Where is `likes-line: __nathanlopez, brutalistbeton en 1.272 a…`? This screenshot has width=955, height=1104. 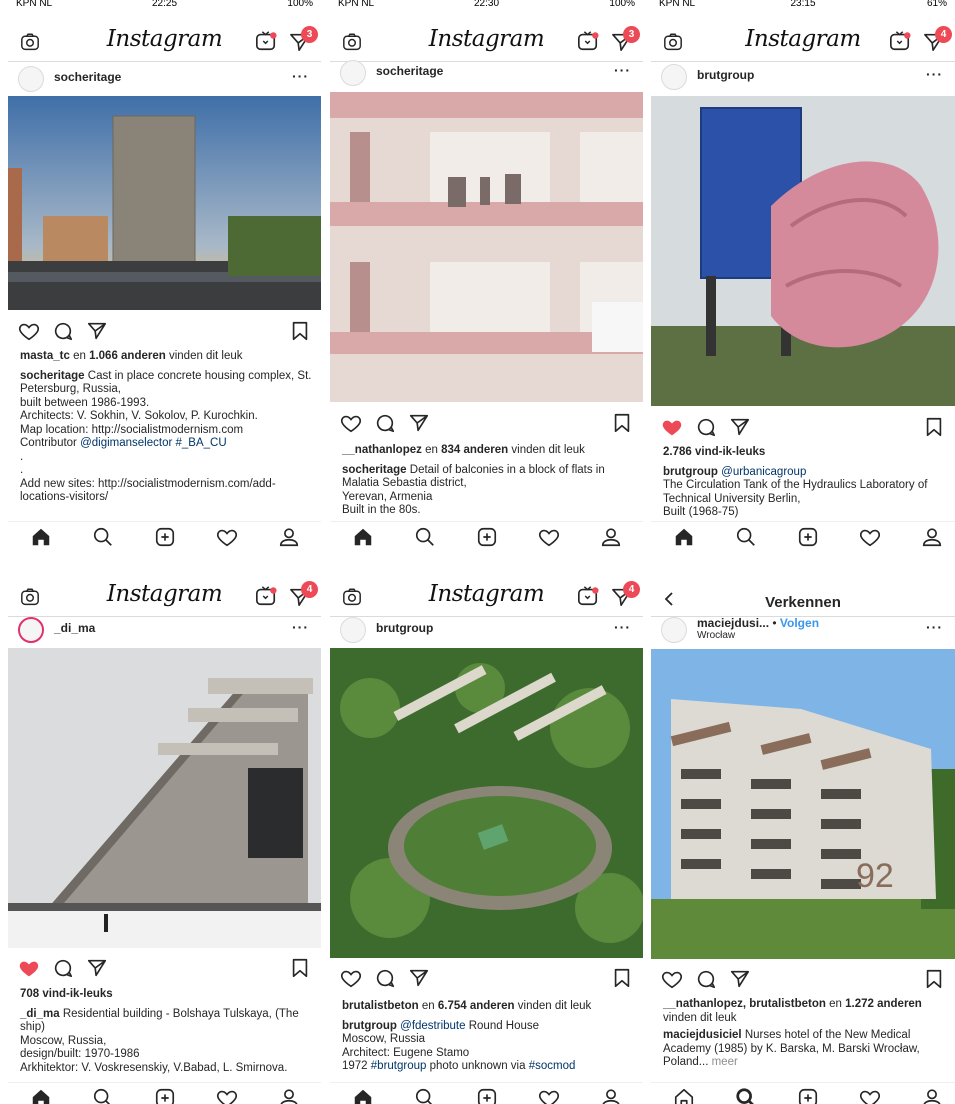 likes-line: __nathanlopez, brutalistbeton en 1.272 a… is located at coordinates (805, 1011).